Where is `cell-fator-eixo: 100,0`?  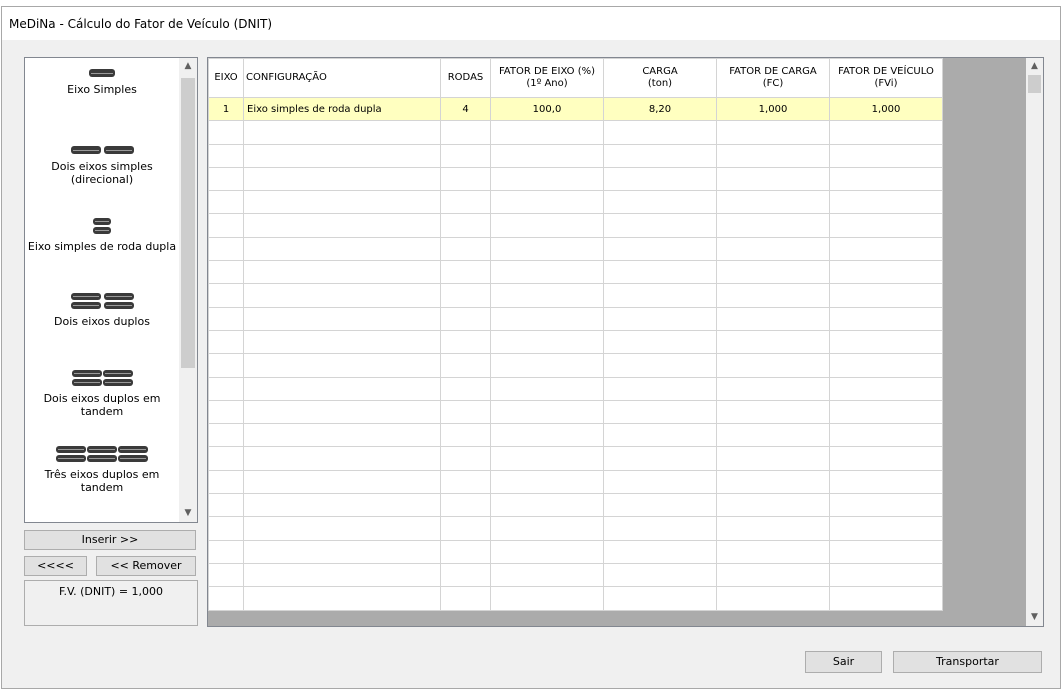
cell-fator-eixo: 100,0 is located at coordinates (547, 109).